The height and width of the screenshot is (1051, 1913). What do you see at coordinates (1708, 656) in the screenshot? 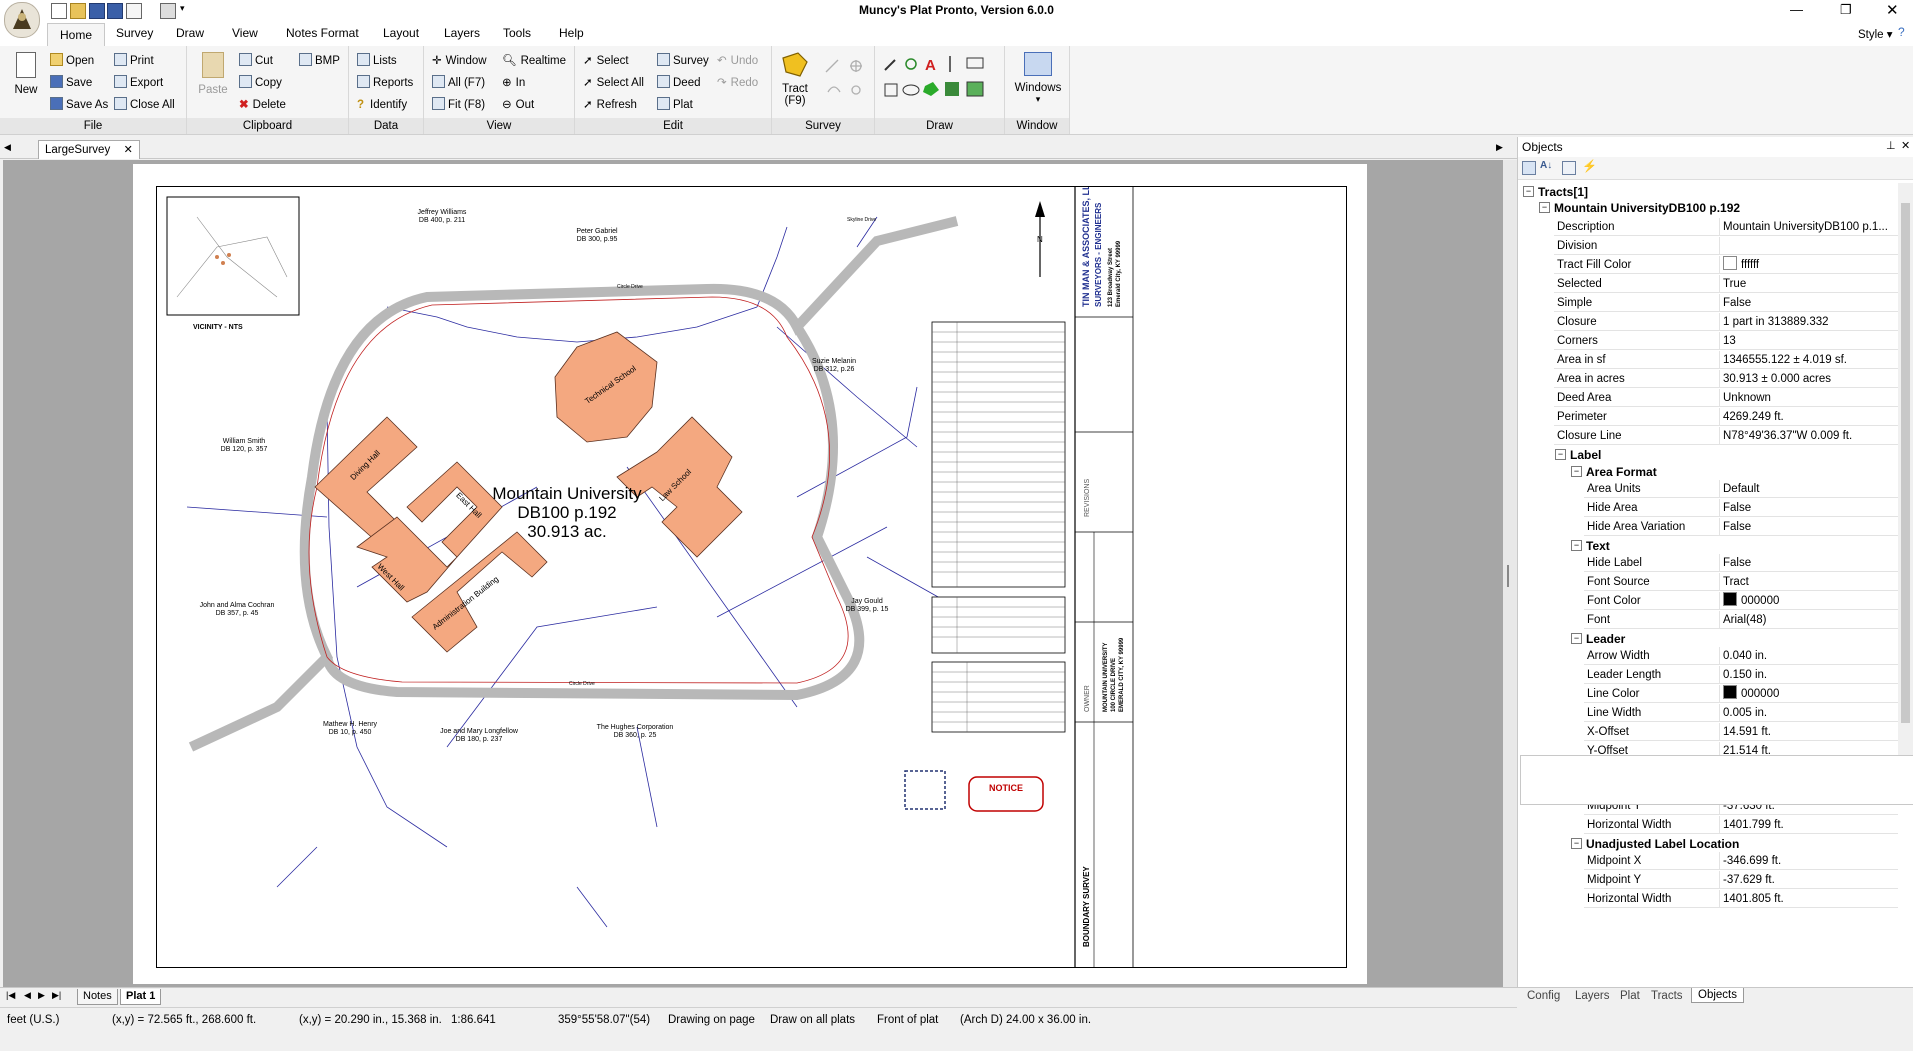
I see `property-row: Arrow Width 0.040 in.` at bounding box center [1708, 656].